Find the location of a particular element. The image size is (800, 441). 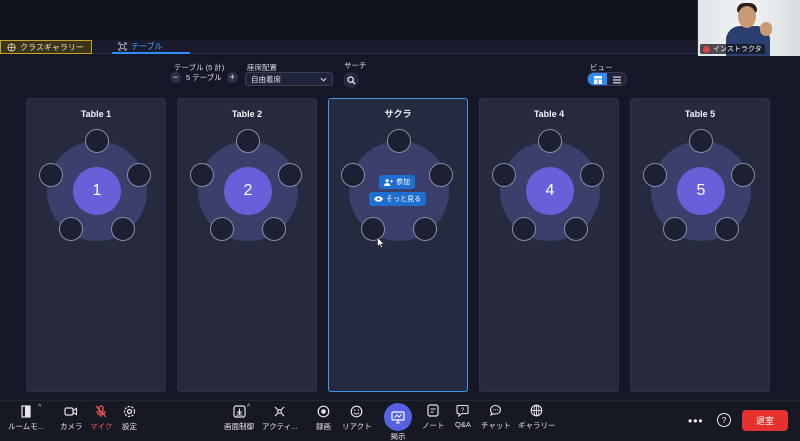

globe-grid-icon is located at coordinates (536, 410).